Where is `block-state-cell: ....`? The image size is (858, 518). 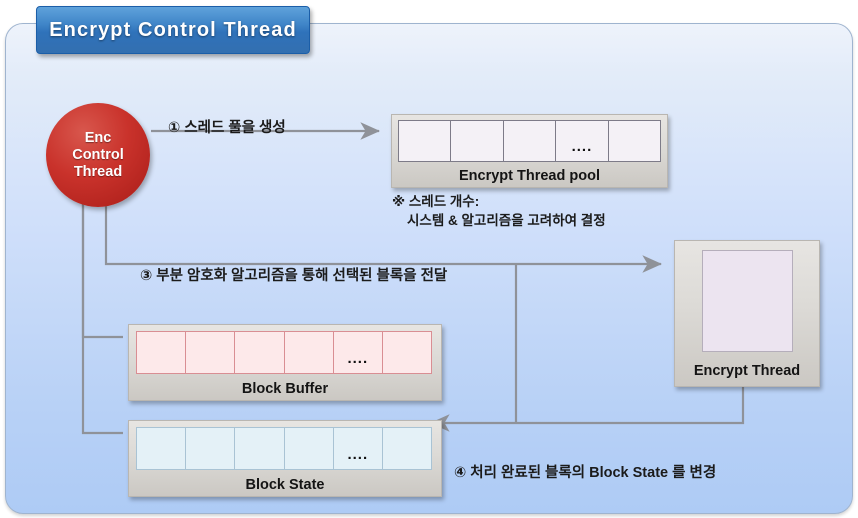 block-state-cell: .... is located at coordinates (358, 448).